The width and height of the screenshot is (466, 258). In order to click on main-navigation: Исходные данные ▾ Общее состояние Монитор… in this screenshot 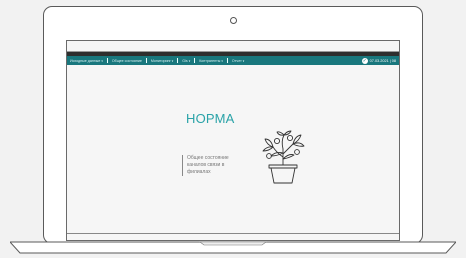, I will do `click(233, 60)`.